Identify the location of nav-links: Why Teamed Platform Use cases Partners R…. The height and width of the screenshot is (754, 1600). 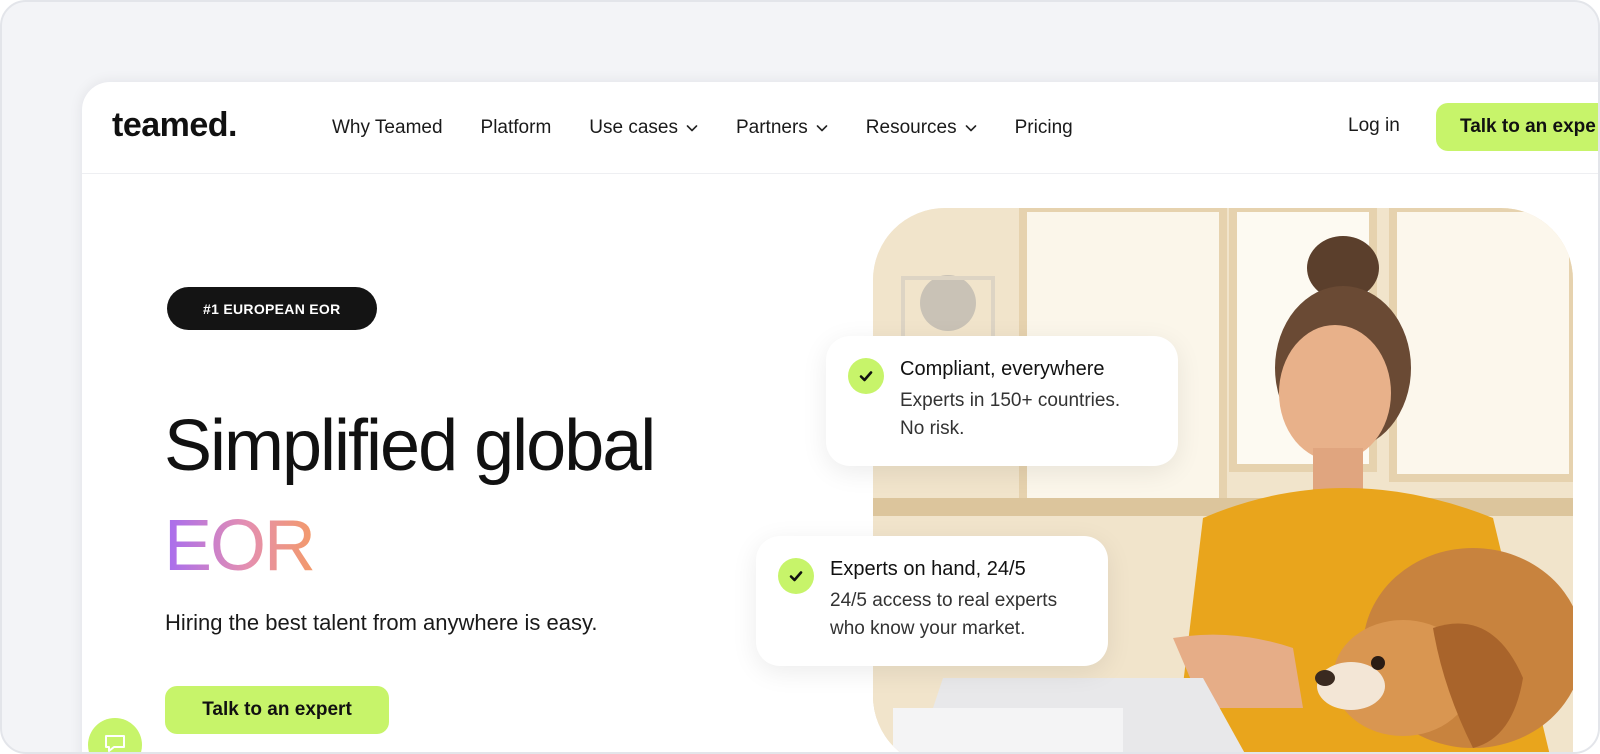
(721, 128).